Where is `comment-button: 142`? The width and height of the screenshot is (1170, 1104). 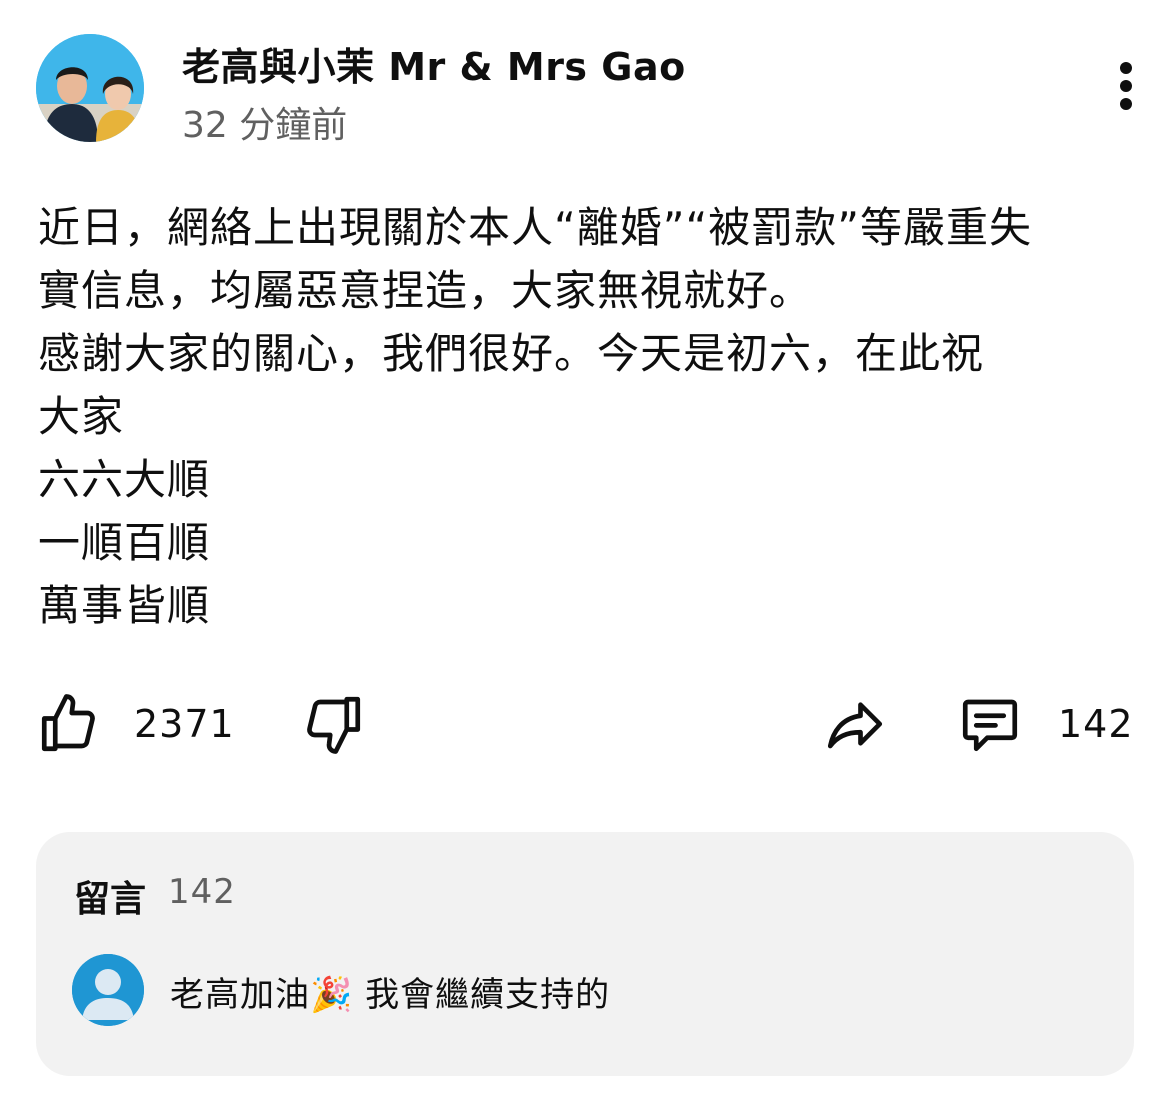
comment-button: 142 is located at coordinates (1044, 724).